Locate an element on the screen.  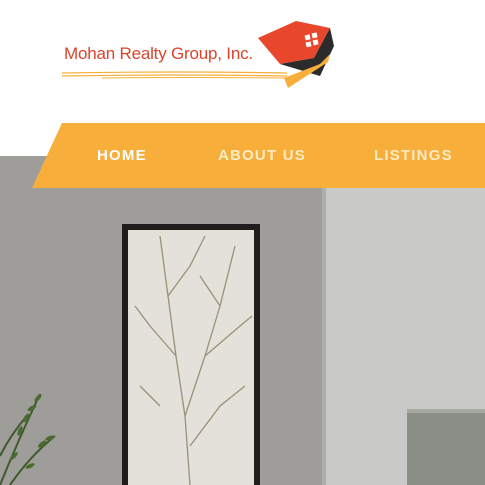
house-icon is located at coordinates (296, 54).